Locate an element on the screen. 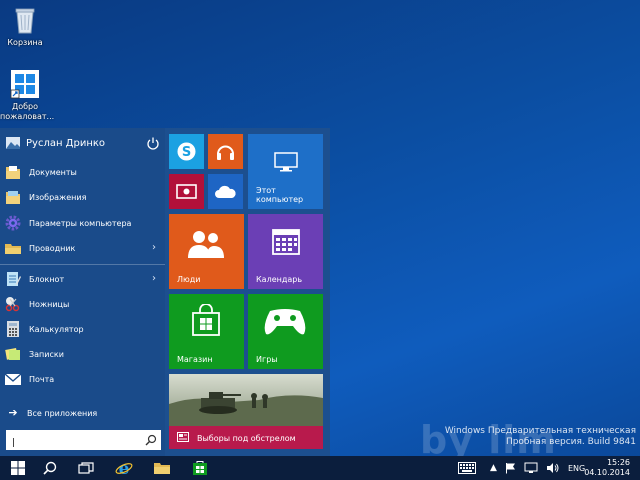 The height and width of the screenshot is (480, 640). menu-item-label: Записки is located at coordinates (46, 354).